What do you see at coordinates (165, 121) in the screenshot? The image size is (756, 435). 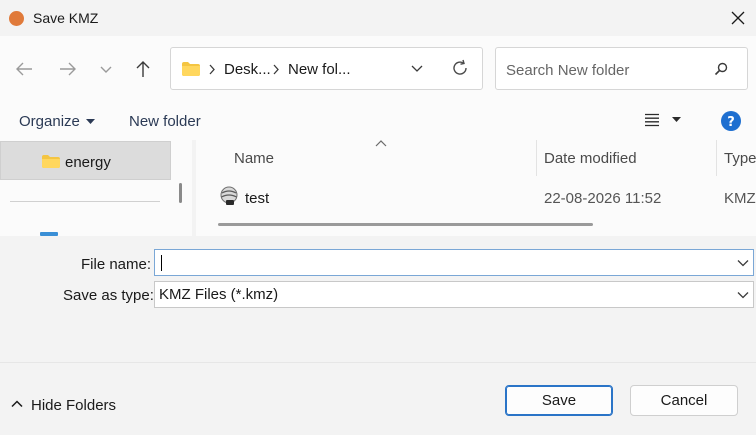 I see `new-folder-button: New folder` at bounding box center [165, 121].